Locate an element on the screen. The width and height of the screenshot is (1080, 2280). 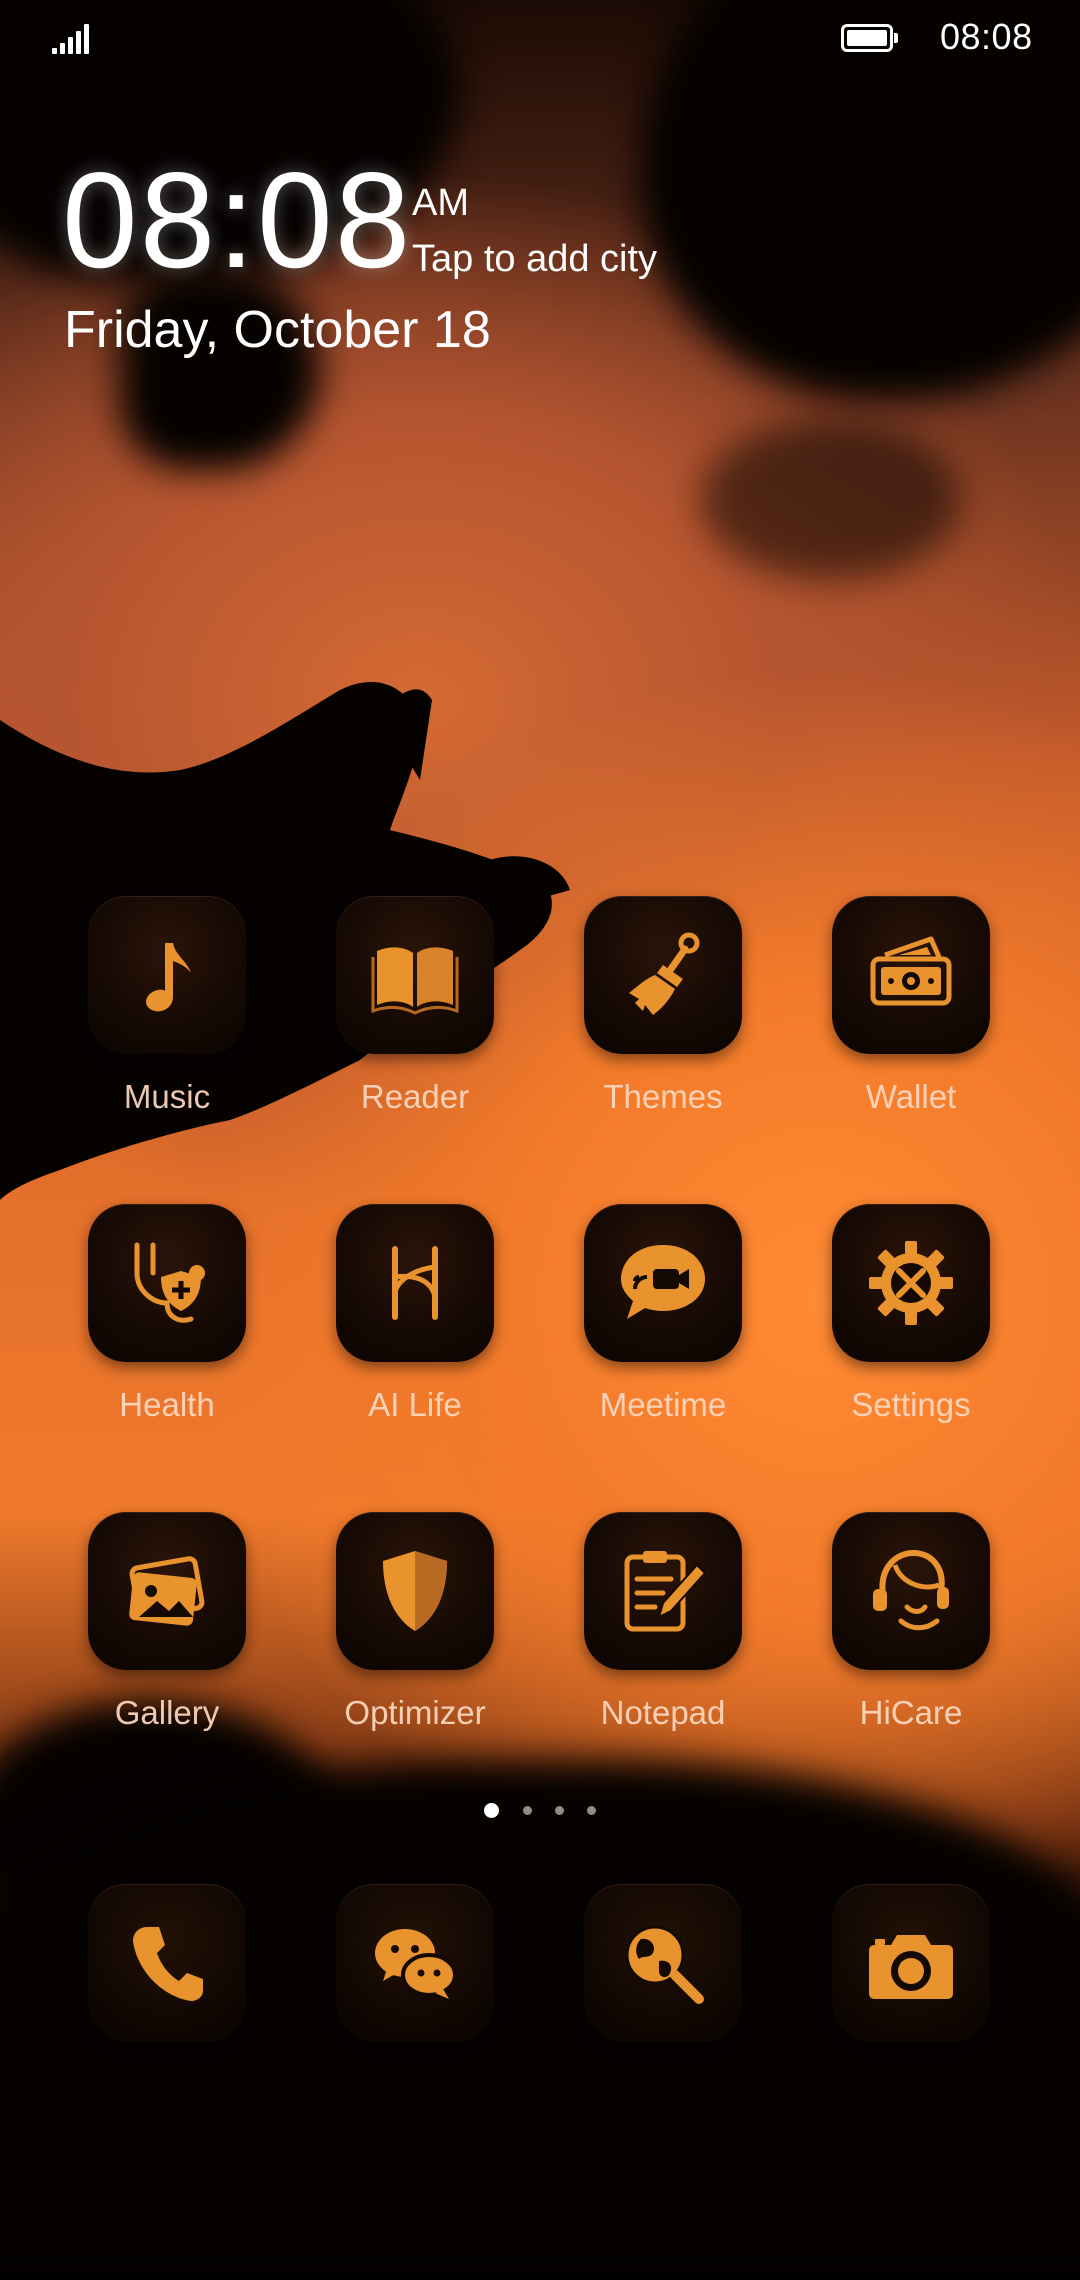
app-settings: Settings is located at coordinates (894, 1324).